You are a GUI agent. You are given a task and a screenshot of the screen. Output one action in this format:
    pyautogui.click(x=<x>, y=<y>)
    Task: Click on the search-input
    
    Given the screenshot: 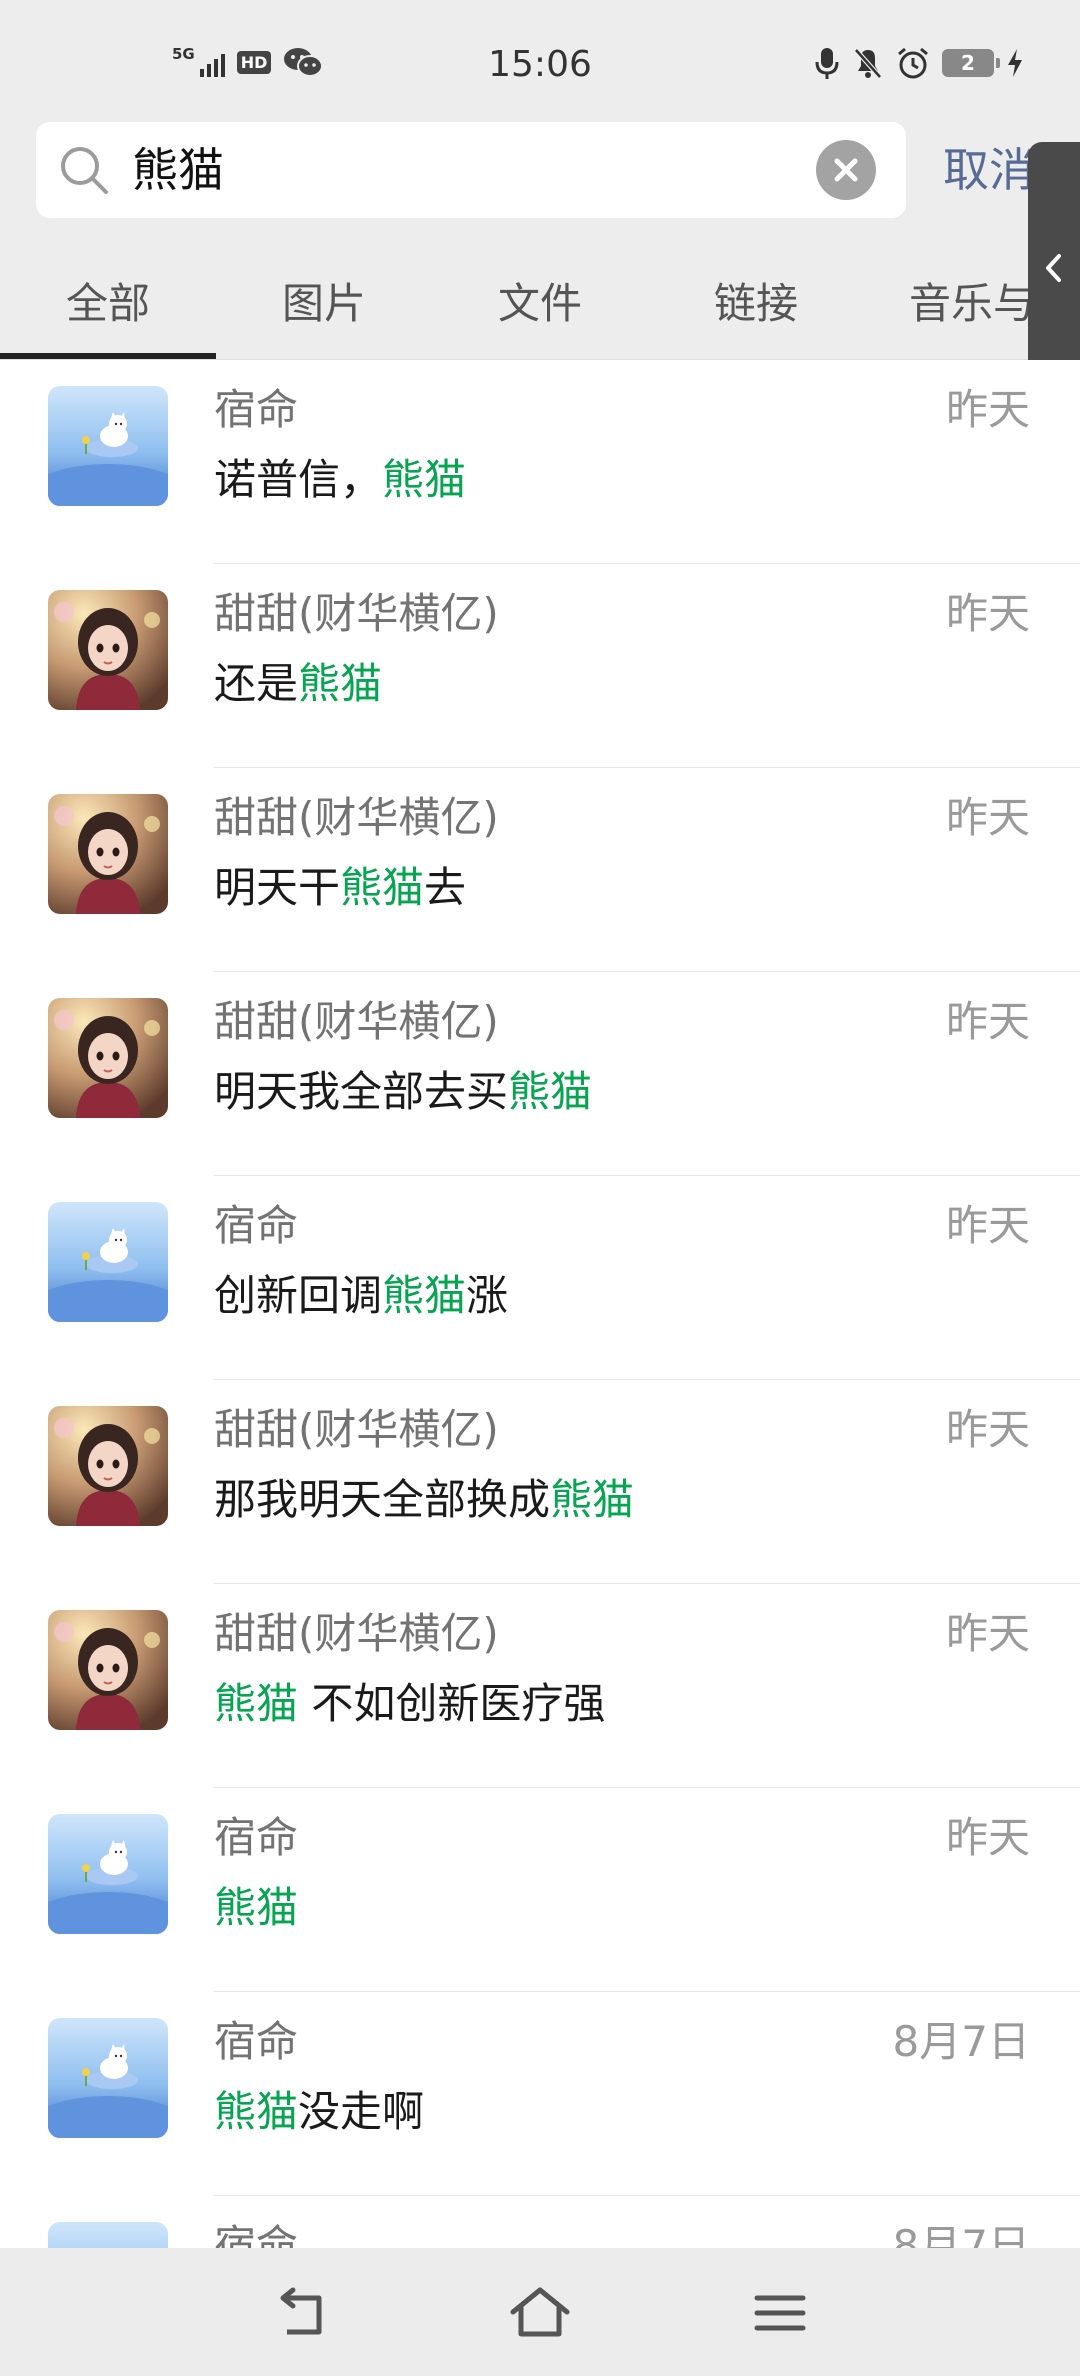 What is the action you would take?
    pyautogui.click(x=482, y=170)
    